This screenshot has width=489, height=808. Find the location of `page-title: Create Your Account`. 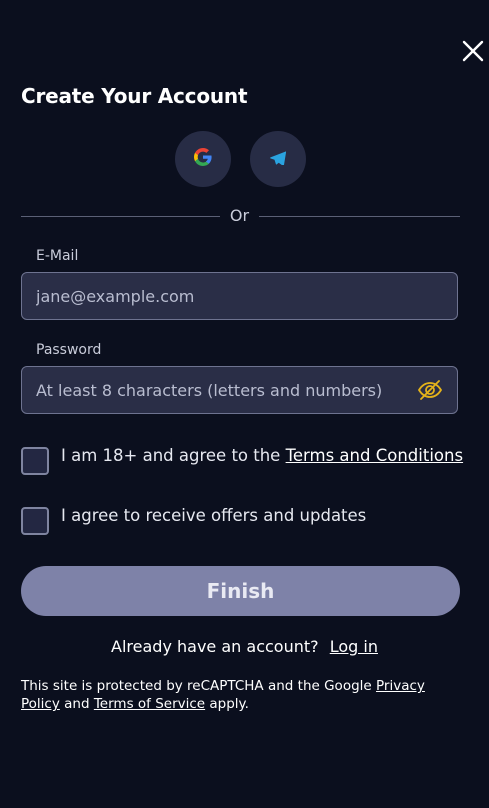

page-title: Create Your Account is located at coordinates (134, 96).